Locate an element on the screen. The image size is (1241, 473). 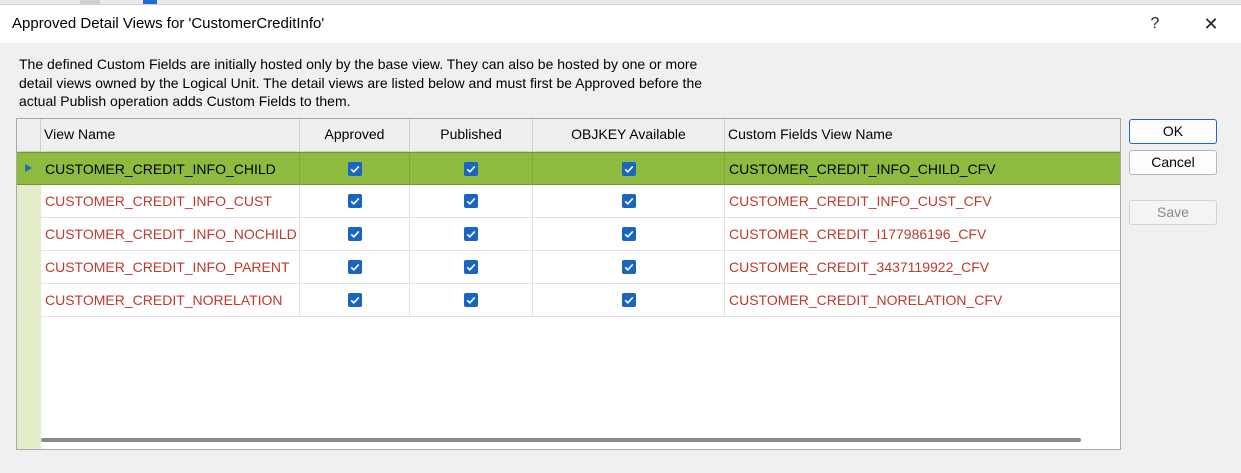
horizontal-scrollbar is located at coordinates (561, 440).